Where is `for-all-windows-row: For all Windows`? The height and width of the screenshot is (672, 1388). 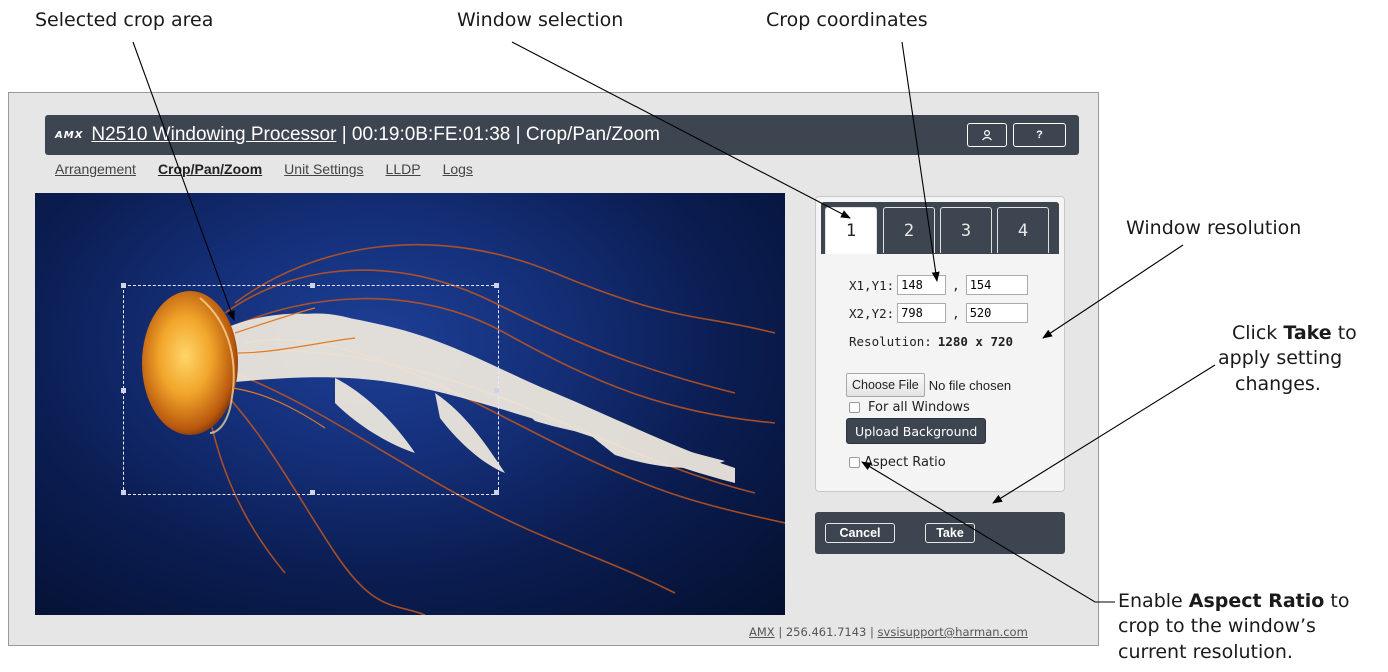
for-all-windows-row: For all Windows is located at coordinates (909, 407).